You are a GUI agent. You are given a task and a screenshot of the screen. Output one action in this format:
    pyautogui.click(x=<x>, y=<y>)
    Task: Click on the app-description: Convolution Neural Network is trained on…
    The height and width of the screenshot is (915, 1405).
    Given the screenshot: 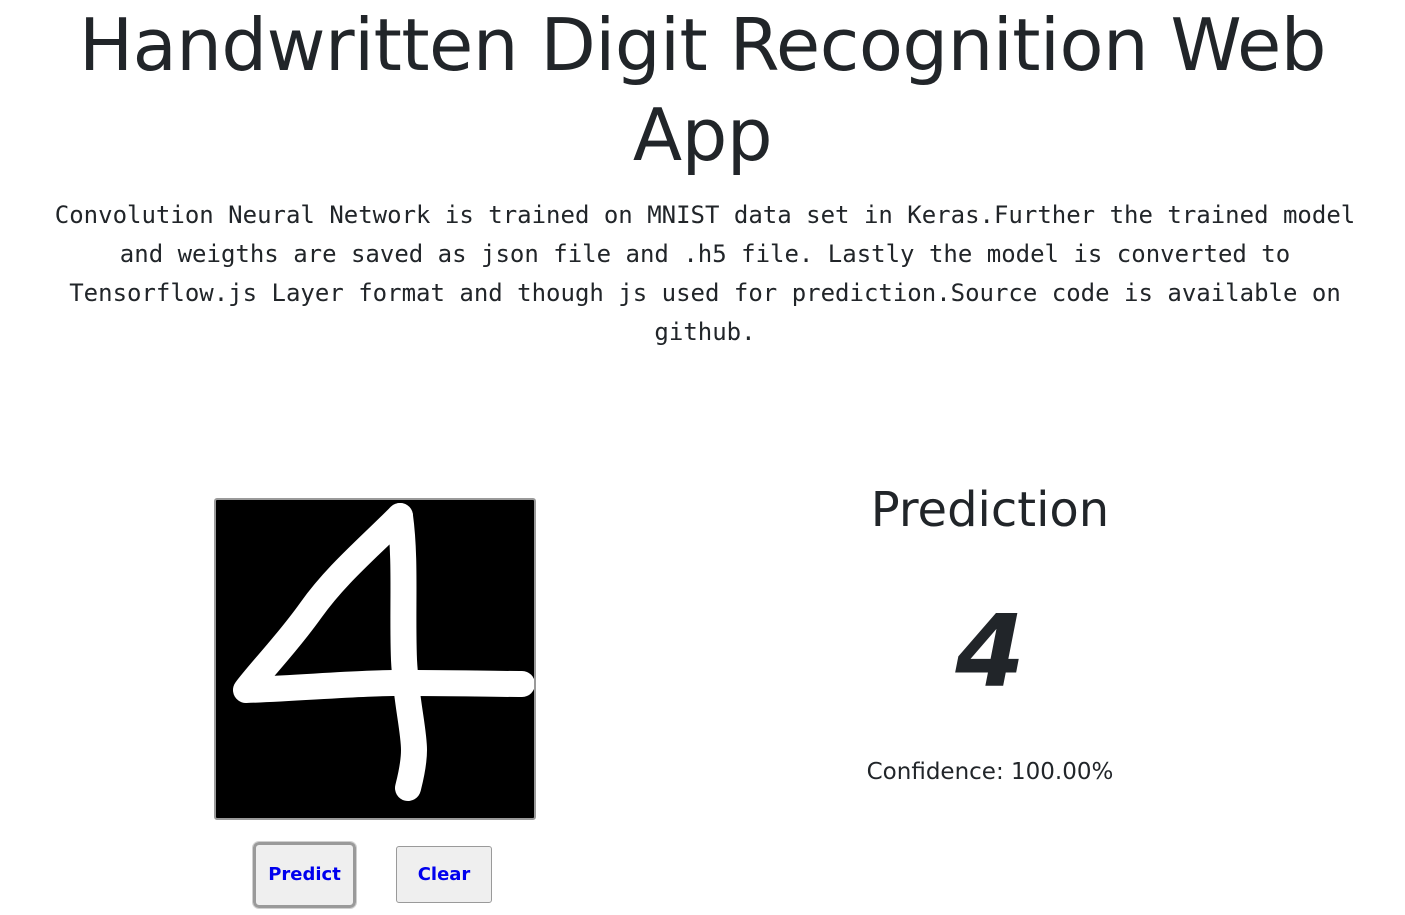 What is the action you would take?
    pyautogui.click(x=705, y=273)
    